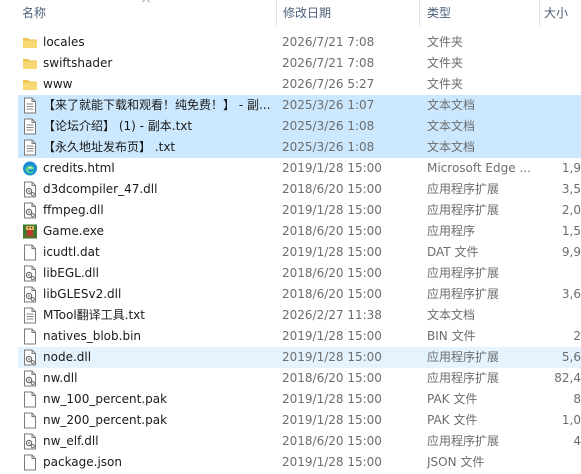  Describe the element at coordinates (78, 63) in the screenshot. I see `file-name: swiftshader` at that location.